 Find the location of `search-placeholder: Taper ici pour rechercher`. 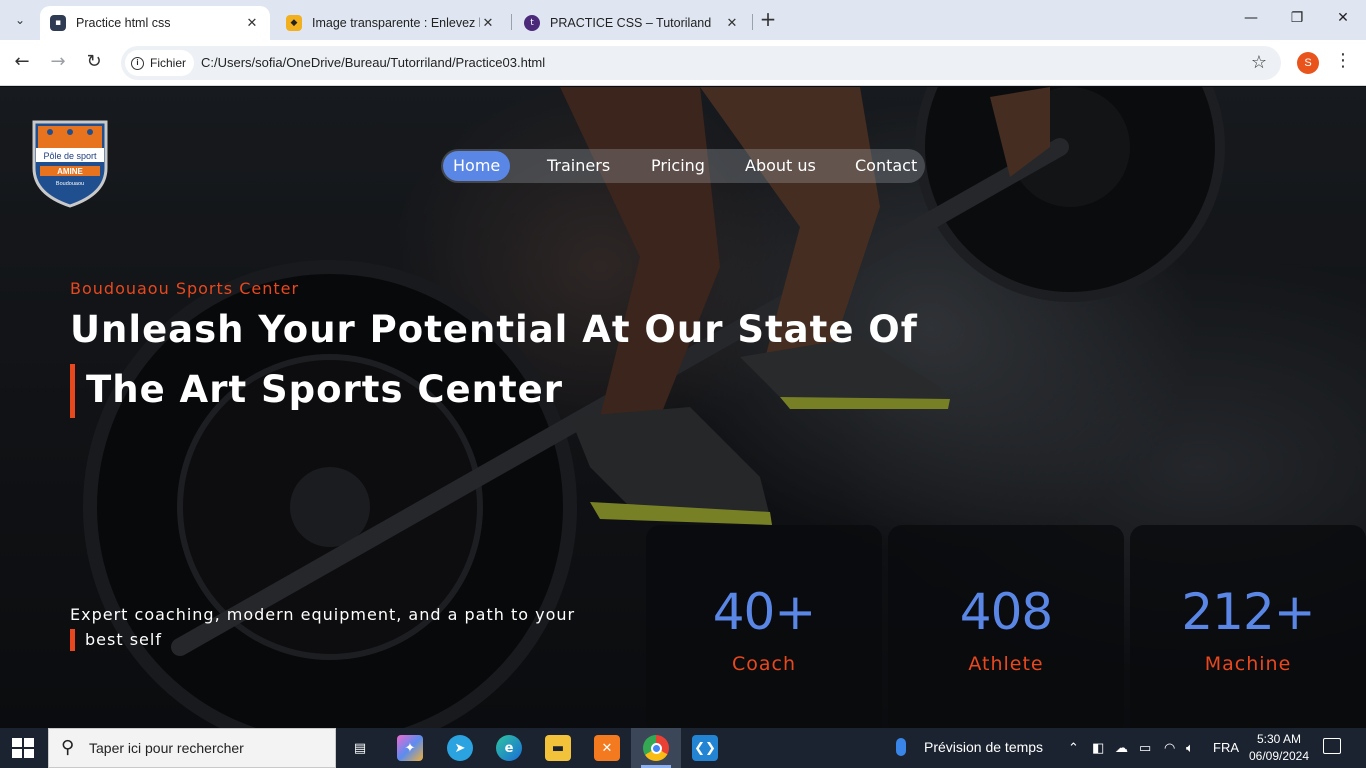

search-placeholder: Taper ici pour rechercher is located at coordinates (166, 748).